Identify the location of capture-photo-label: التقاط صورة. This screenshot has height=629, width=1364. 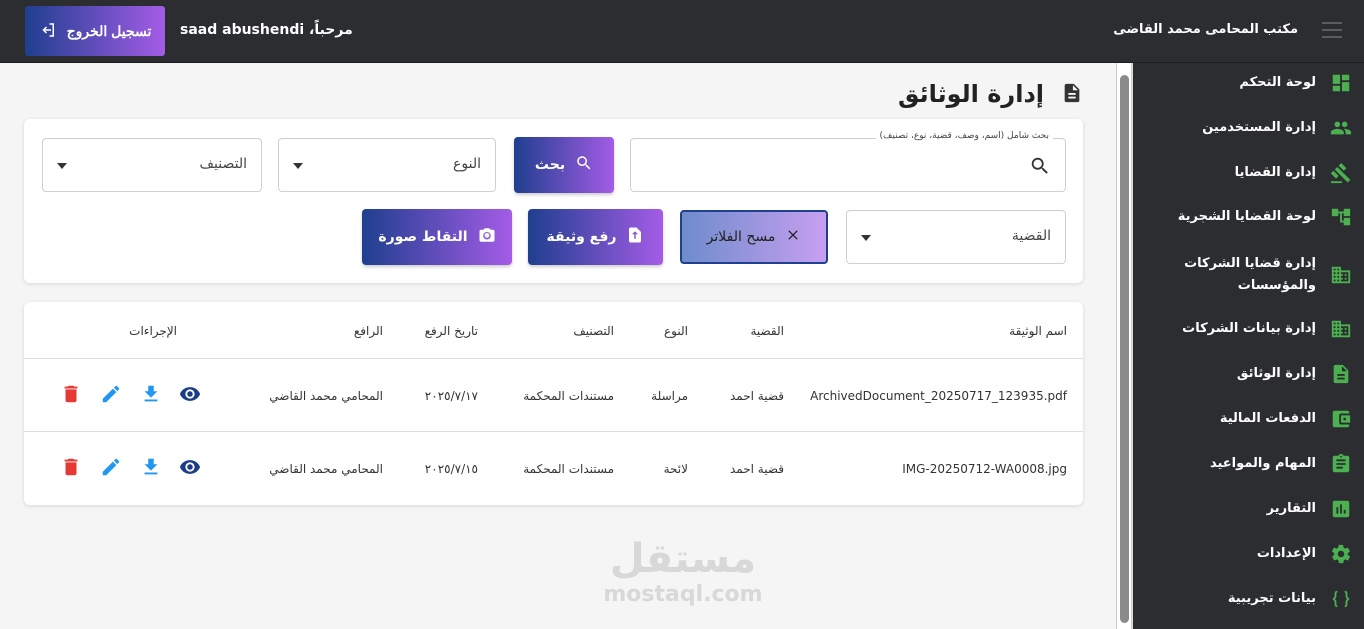
(423, 237).